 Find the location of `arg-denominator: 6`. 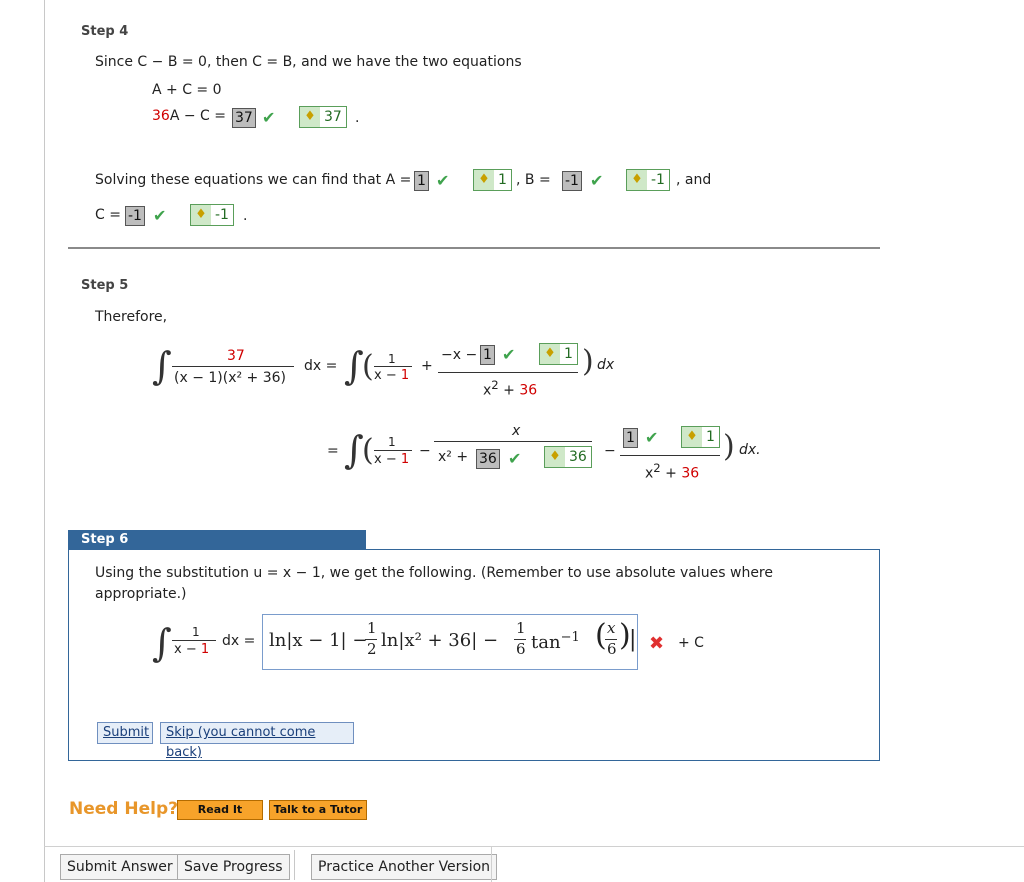

arg-denominator: 6 is located at coordinates (612, 649).